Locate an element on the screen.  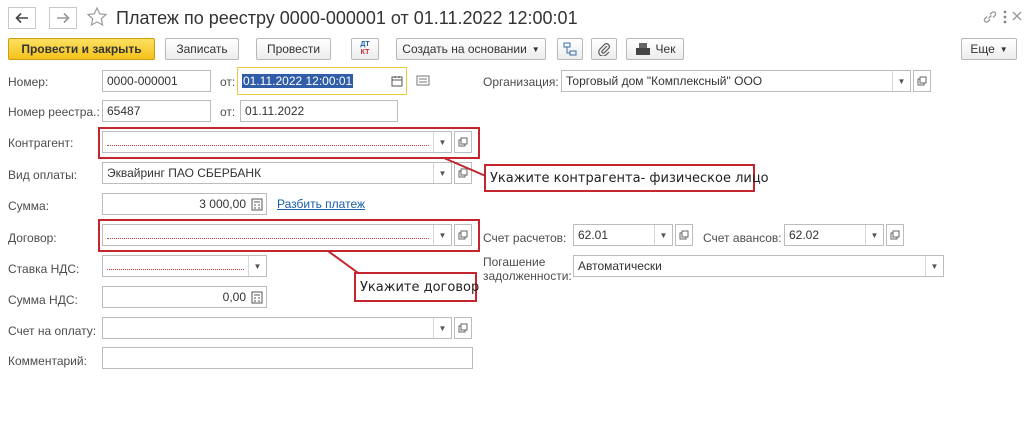
dt-kt-button: ДТ КТ is located at coordinates (365, 49).